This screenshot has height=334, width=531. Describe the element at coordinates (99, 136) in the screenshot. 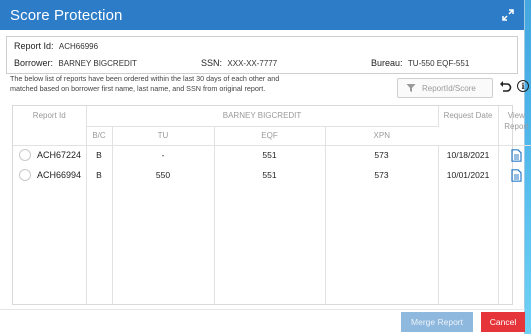

I see `col-header-bc: B/C` at that location.